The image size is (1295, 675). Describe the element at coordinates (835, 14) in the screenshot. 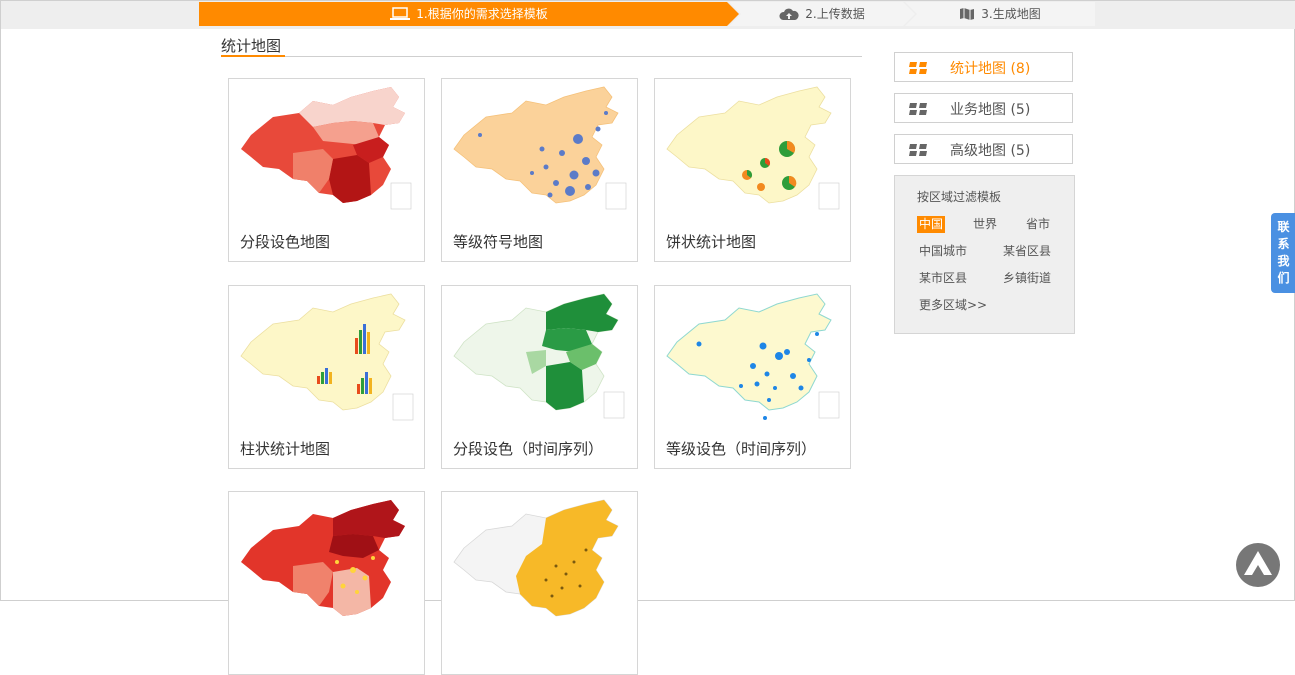

I see `step-2-label: 2.上传数据` at that location.